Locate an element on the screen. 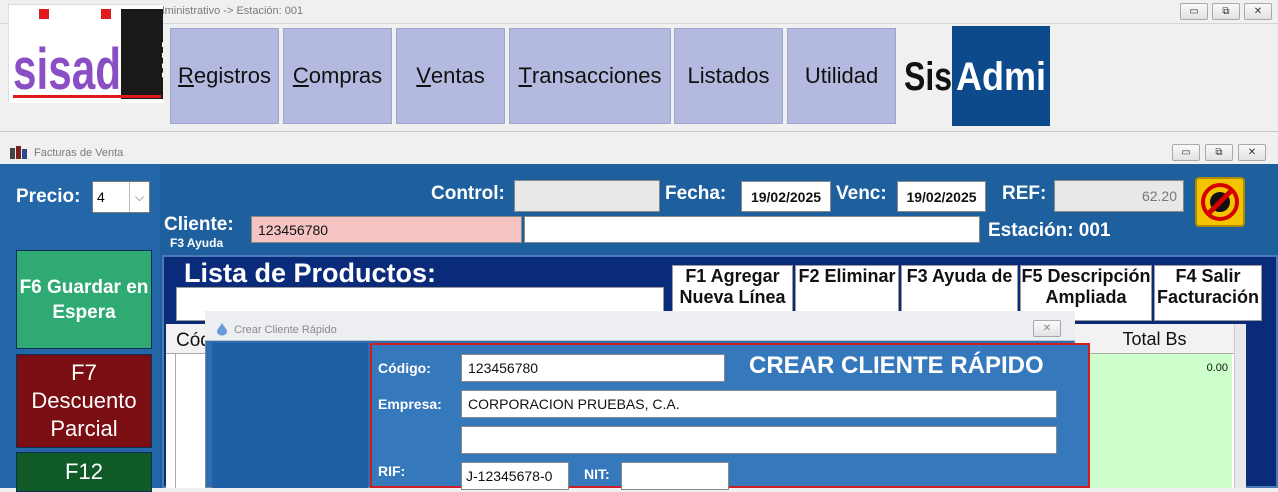  dialog-heading: CREAR CLIENTE RÁPIDO is located at coordinates (896, 365).